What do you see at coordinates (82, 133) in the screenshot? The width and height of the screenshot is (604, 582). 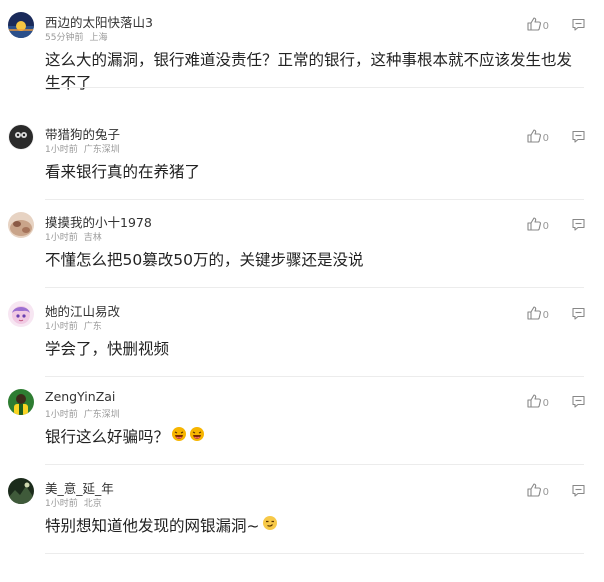 I see `username: 带猎狗的兔子` at bounding box center [82, 133].